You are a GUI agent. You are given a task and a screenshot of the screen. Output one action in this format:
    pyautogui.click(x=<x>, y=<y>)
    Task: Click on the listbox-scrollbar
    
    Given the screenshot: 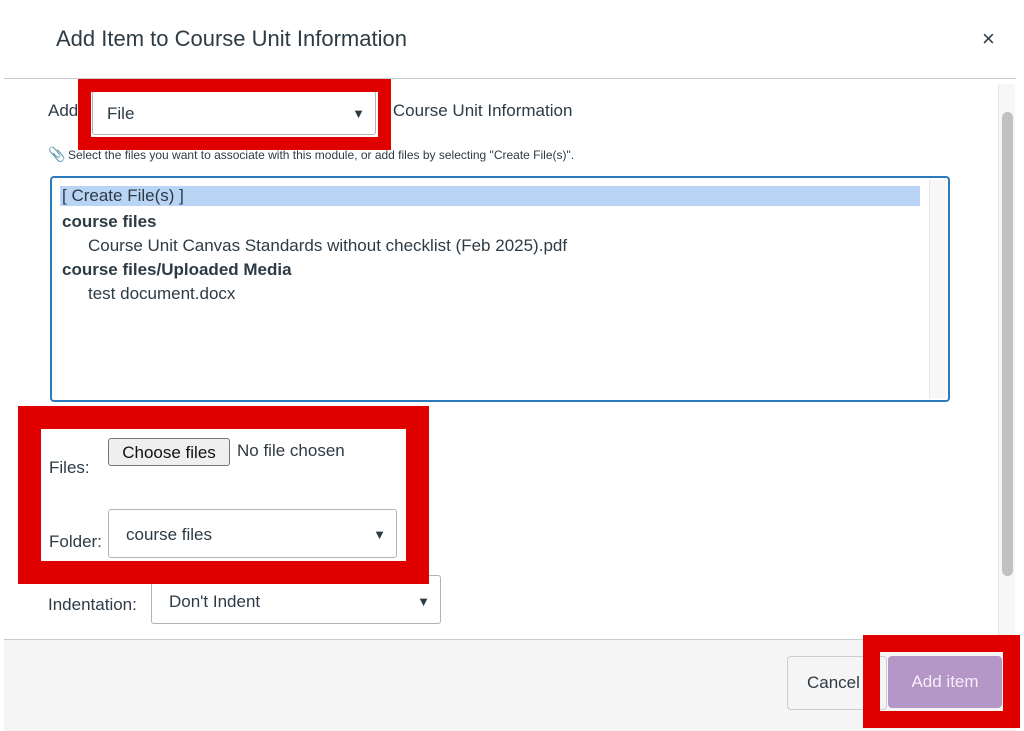 What is the action you would take?
    pyautogui.click(x=937, y=289)
    